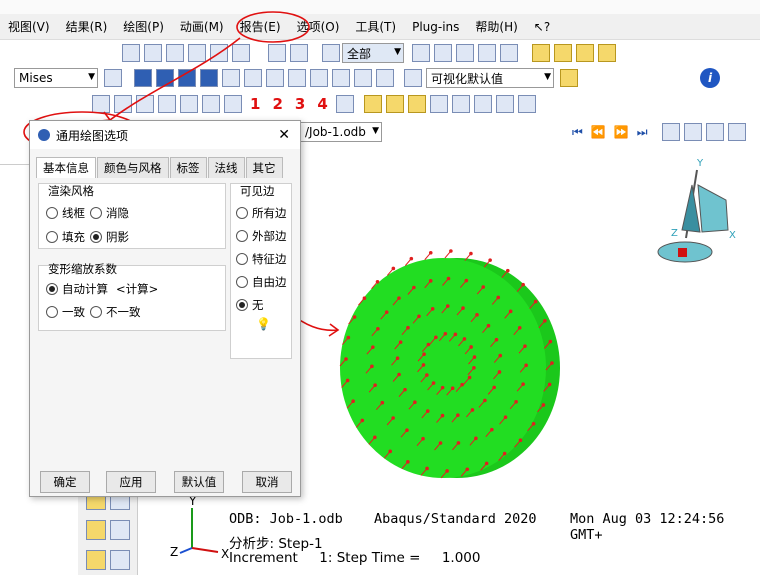 The width and height of the screenshot is (760, 575). What do you see at coordinates (226, 167) in the screenshot?
I see `tab-normals: 法线` at bounding box center [226, 167].